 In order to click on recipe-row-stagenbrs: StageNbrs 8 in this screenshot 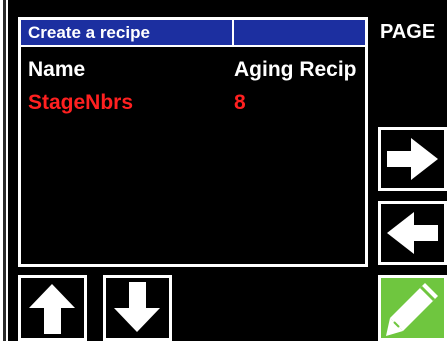, I will do `click(193, 104)`.